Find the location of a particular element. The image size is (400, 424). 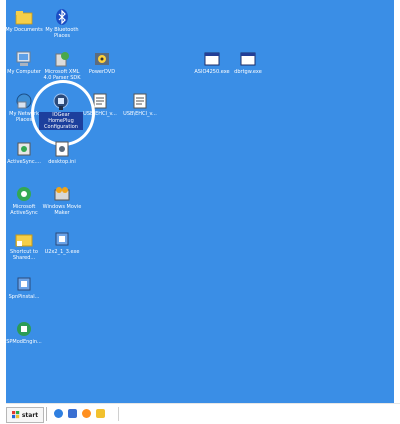

icon-label: Windows Movie Maker is located at coordinates (62, 210).